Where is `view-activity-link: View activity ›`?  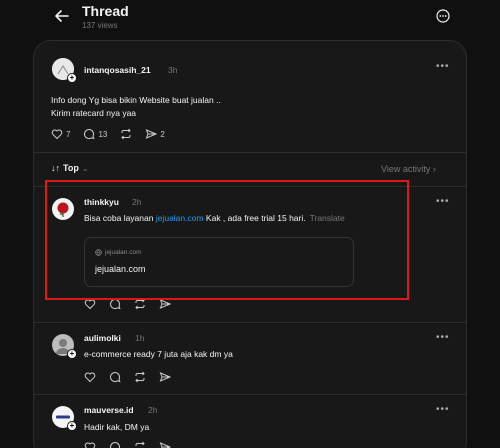 view-activity-link: View activity › is located at coordinates (408, 169).